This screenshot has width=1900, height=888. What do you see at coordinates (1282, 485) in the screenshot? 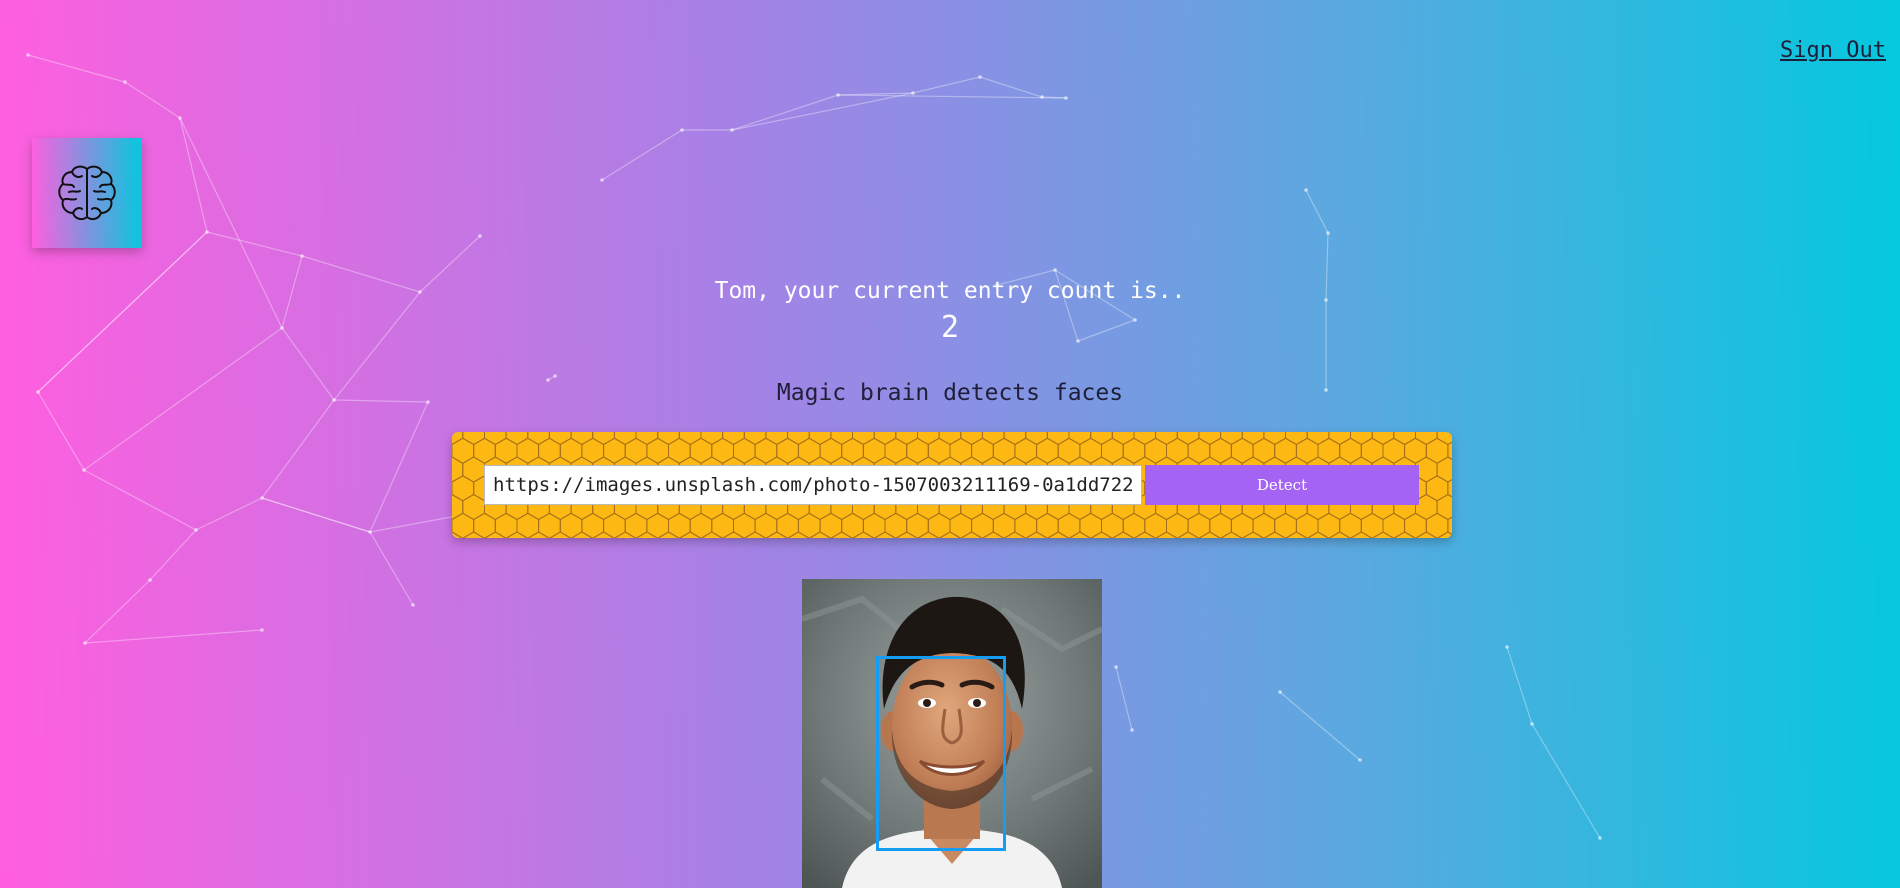
I see `detect-button: Detect` at bounding box center [1282, 485].